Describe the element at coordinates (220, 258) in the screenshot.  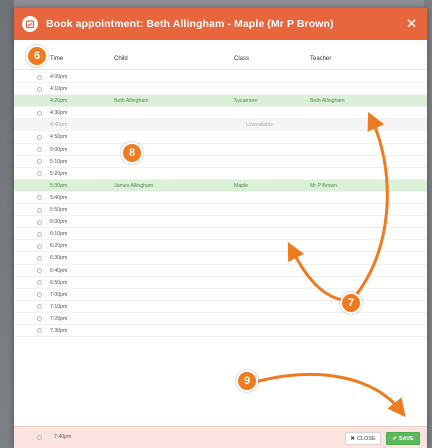
I see `table-row: 6:30pm` at that location.